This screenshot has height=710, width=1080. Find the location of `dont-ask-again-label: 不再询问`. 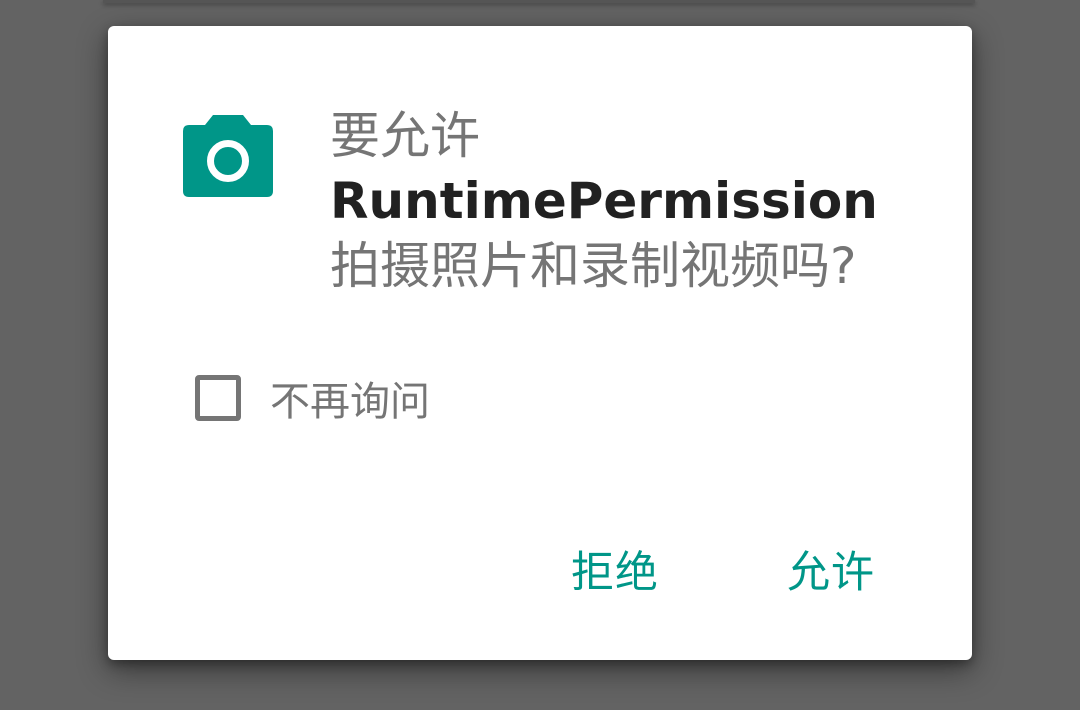

dont-ask-again-label: 不再询问 is located at coordinates (350, 402).